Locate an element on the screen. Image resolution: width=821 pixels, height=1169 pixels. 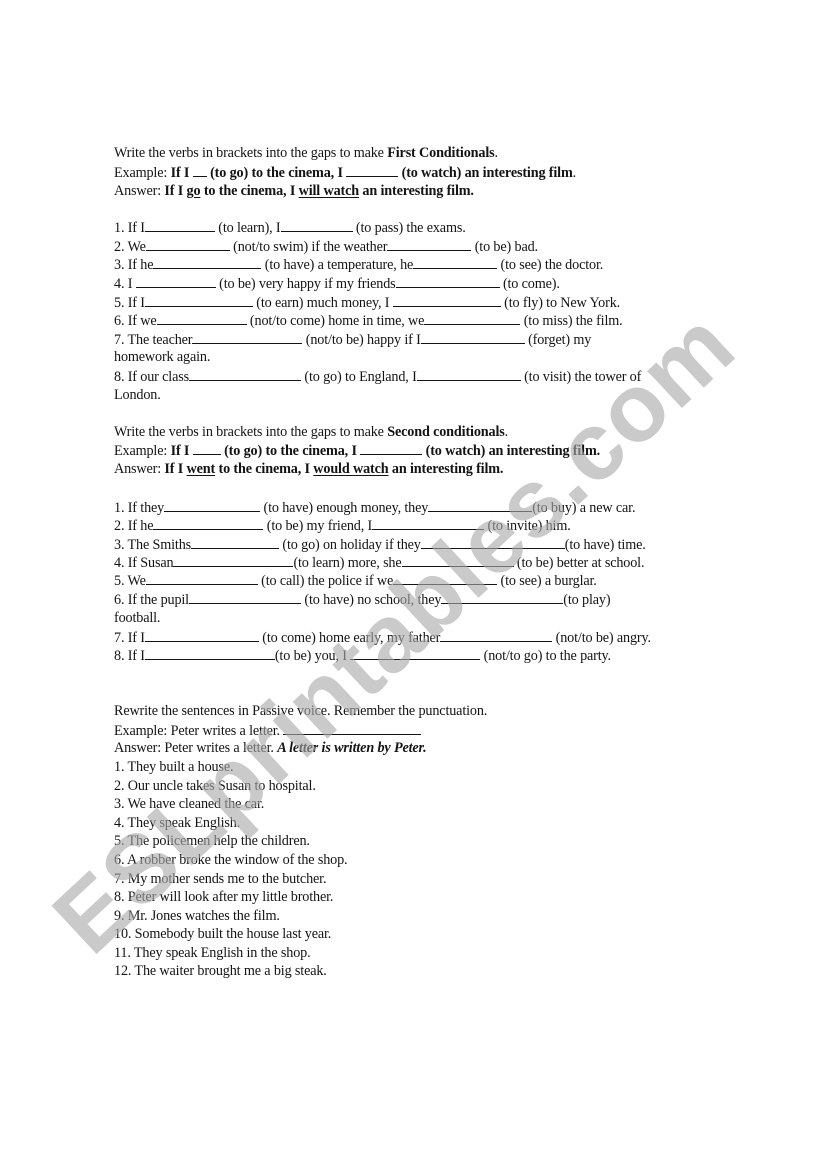
section2-title: Second conditionals is located at coordinates (446, 432).